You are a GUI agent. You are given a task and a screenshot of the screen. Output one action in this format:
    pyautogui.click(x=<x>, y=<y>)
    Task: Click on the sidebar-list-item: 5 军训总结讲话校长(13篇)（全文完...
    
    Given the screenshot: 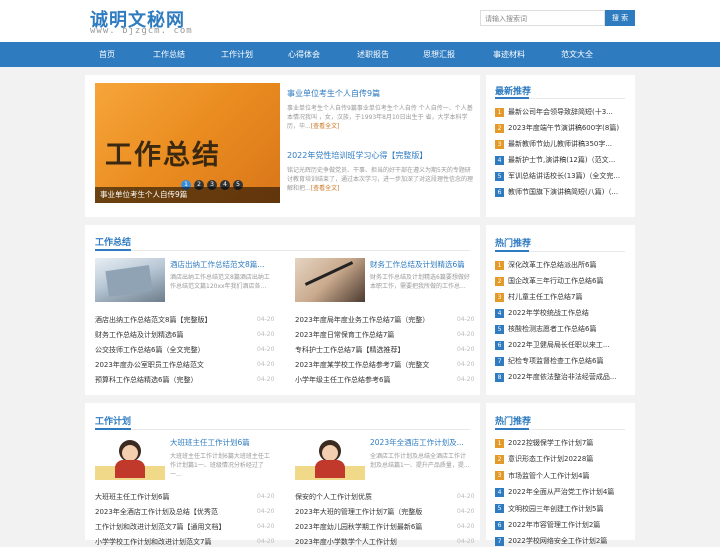 What is the action you would take?
    pyautogui.click(x=561, y=176)
    